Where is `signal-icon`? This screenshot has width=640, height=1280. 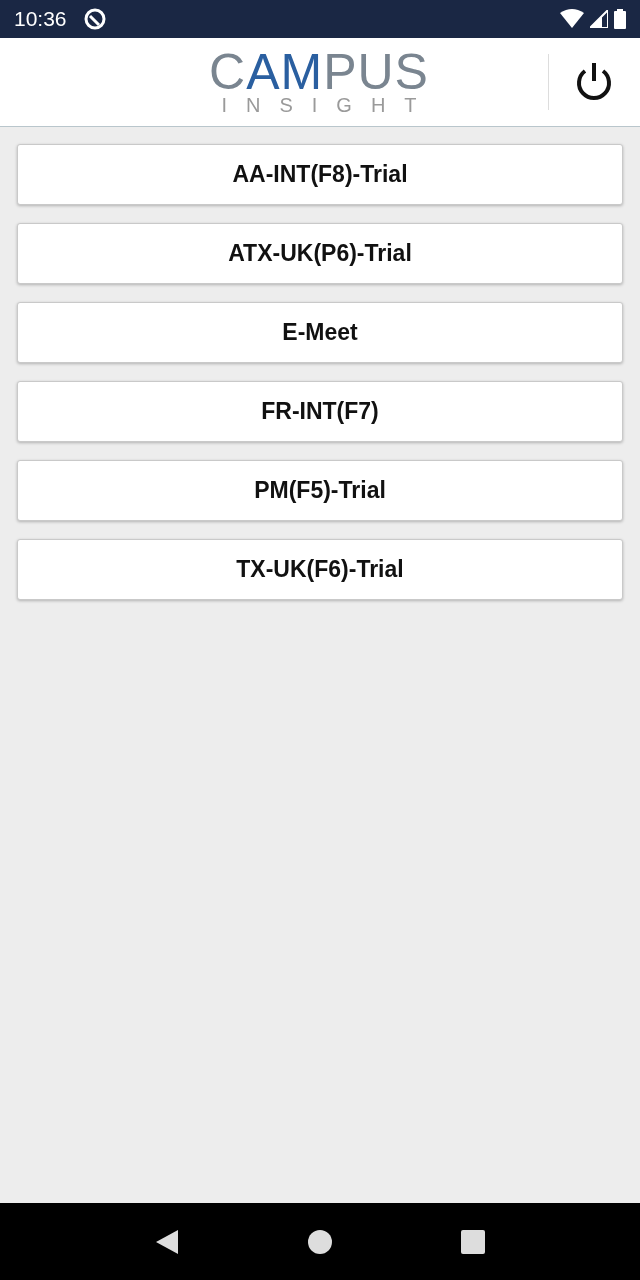
signal-icon is located at coordinates (599, 19).